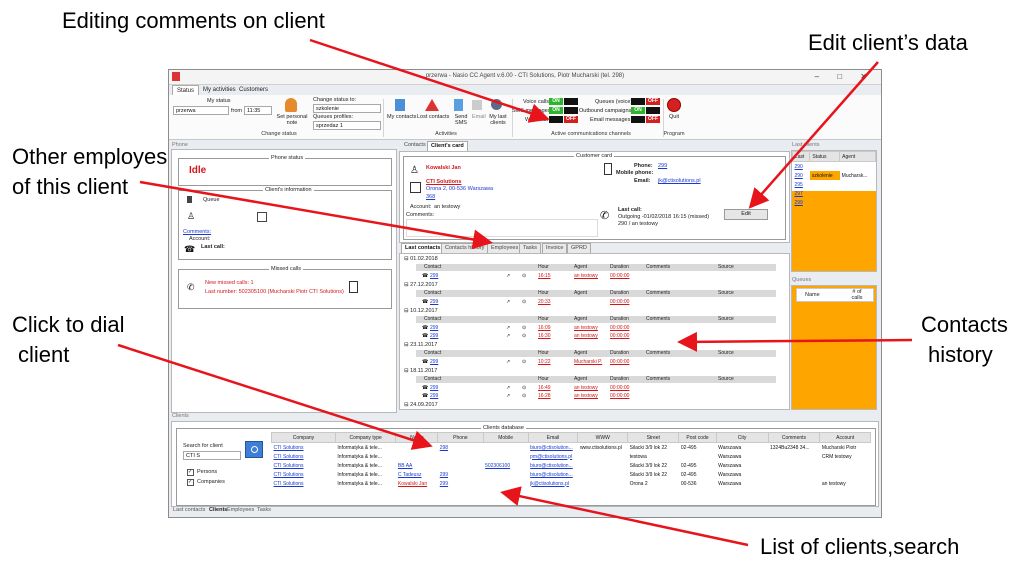  Describe the element at coordinates (795, 341) in the screenshot. I see `arrow-contacts-history` at that location.